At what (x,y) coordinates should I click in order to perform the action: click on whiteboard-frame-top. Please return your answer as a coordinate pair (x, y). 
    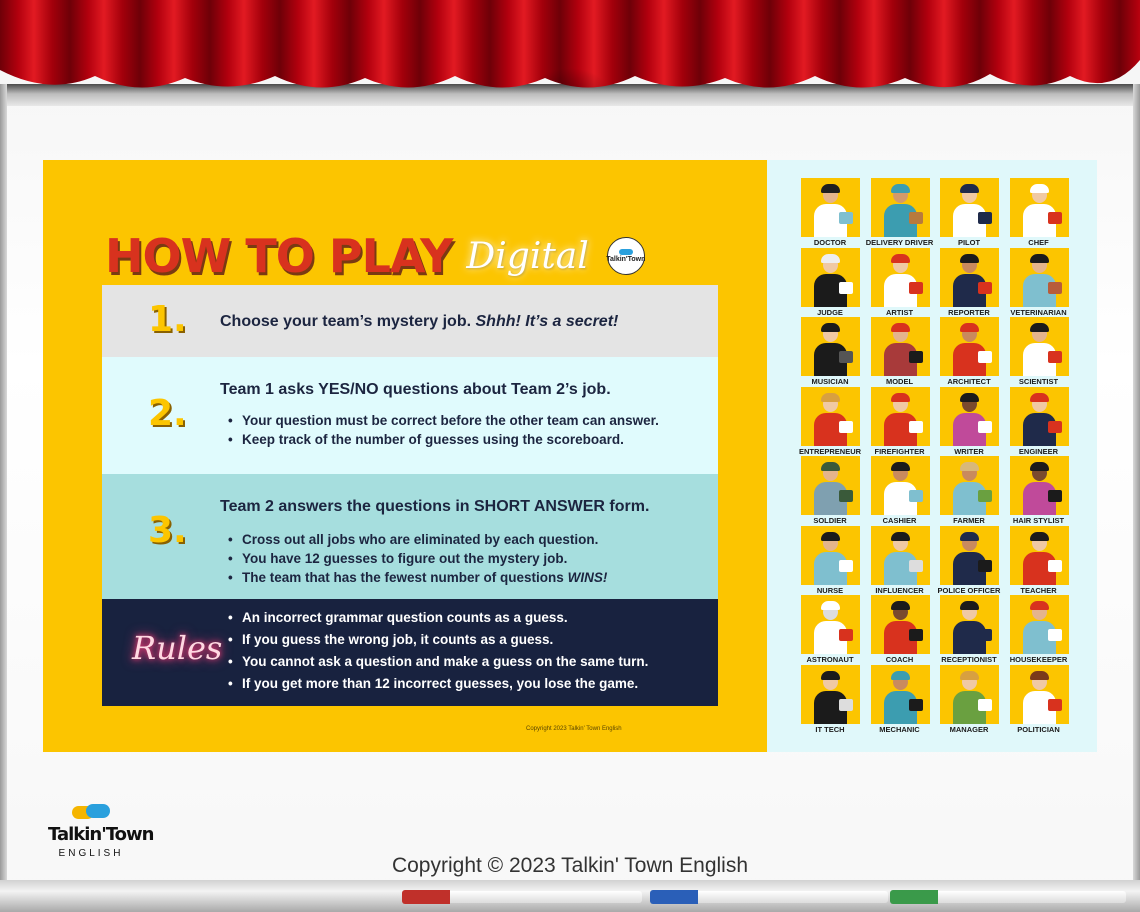
    Looking at the image, I should click on (570, 95).